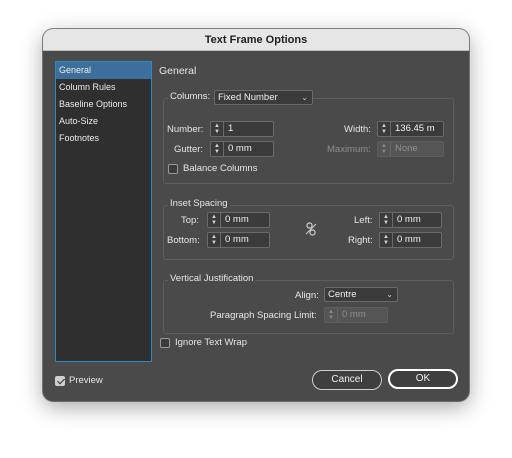 This screenshot has height=458, width=512. What do you see at coordinates (263, 315) in the screenshot?
I see `paragraph-spacing-limit-label: Paragraph Spacing Limit:` at bounding box center [263, 315].